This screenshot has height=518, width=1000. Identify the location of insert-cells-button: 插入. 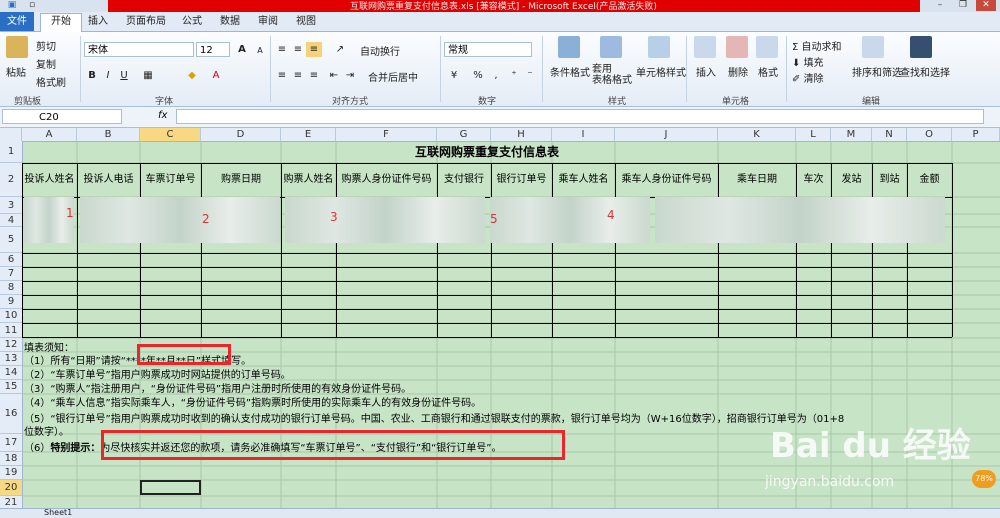
(706, 71).